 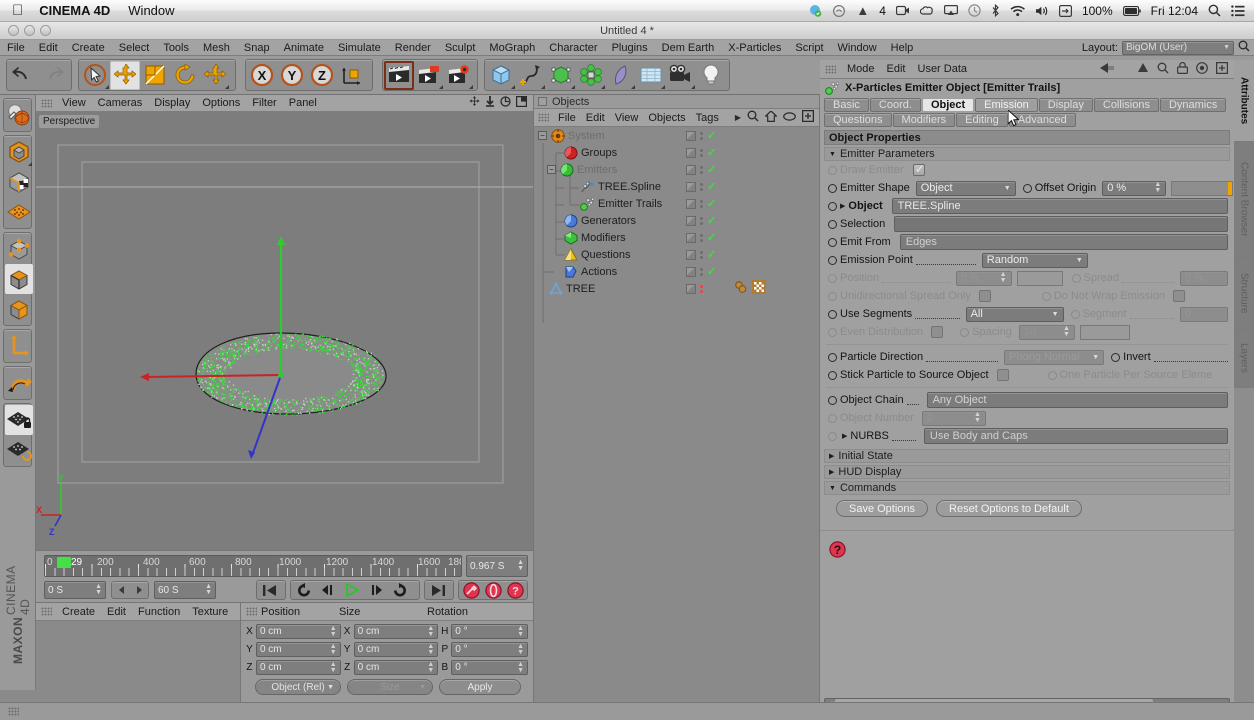 I want to click on airplay-icon, so click(x=950, y=10).